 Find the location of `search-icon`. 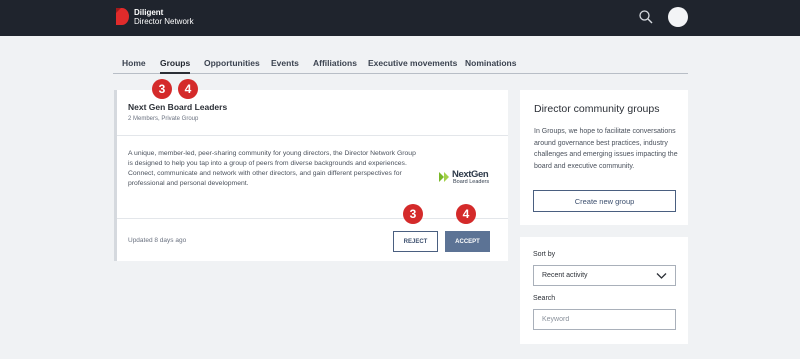

search-icon is located at coordinates (646, 17).